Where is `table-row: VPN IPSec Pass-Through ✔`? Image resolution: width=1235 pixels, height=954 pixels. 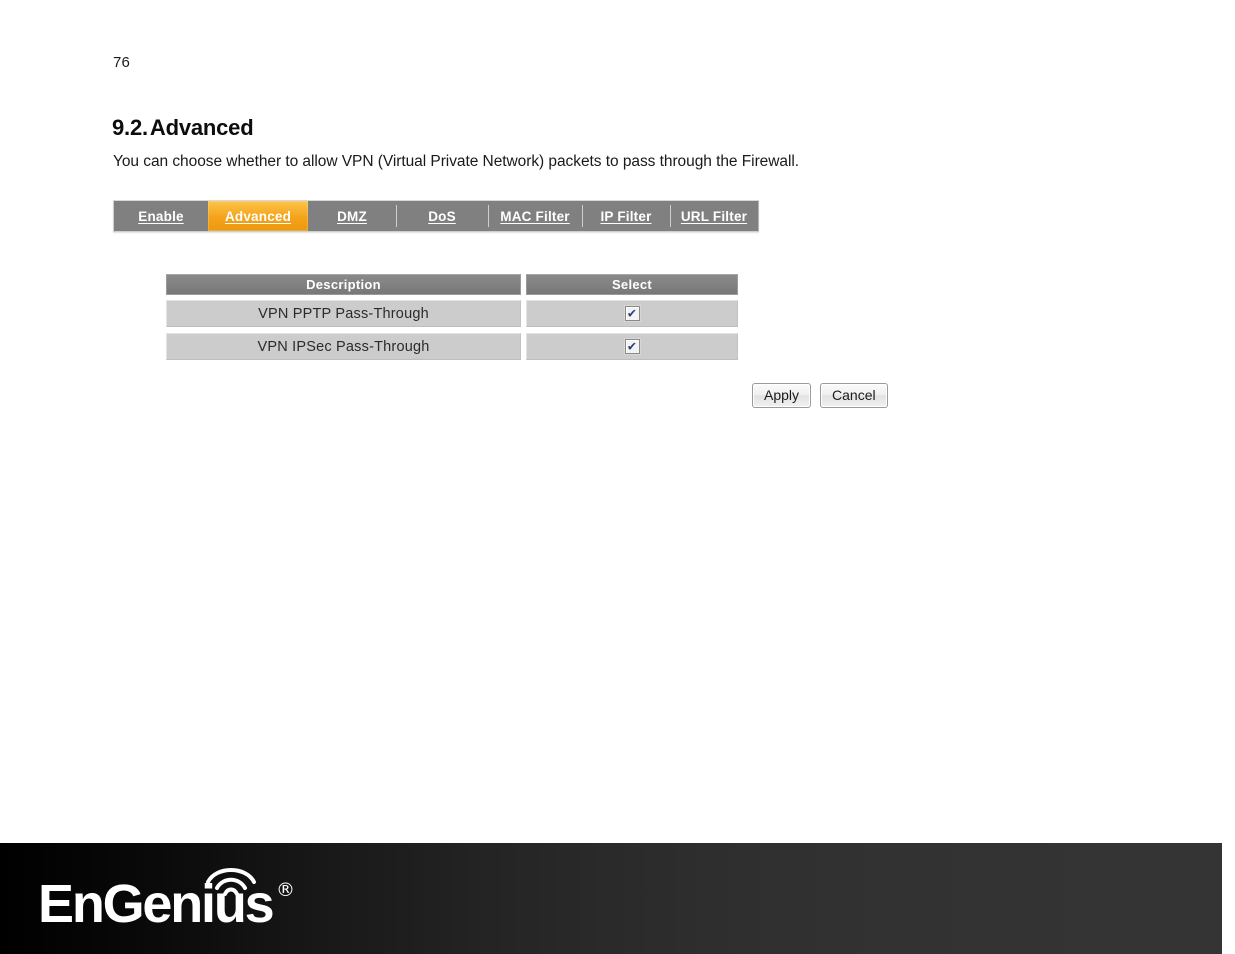 table-row: VPN IPSec Pass-Through ✔ is located at coordinates (452, 346).